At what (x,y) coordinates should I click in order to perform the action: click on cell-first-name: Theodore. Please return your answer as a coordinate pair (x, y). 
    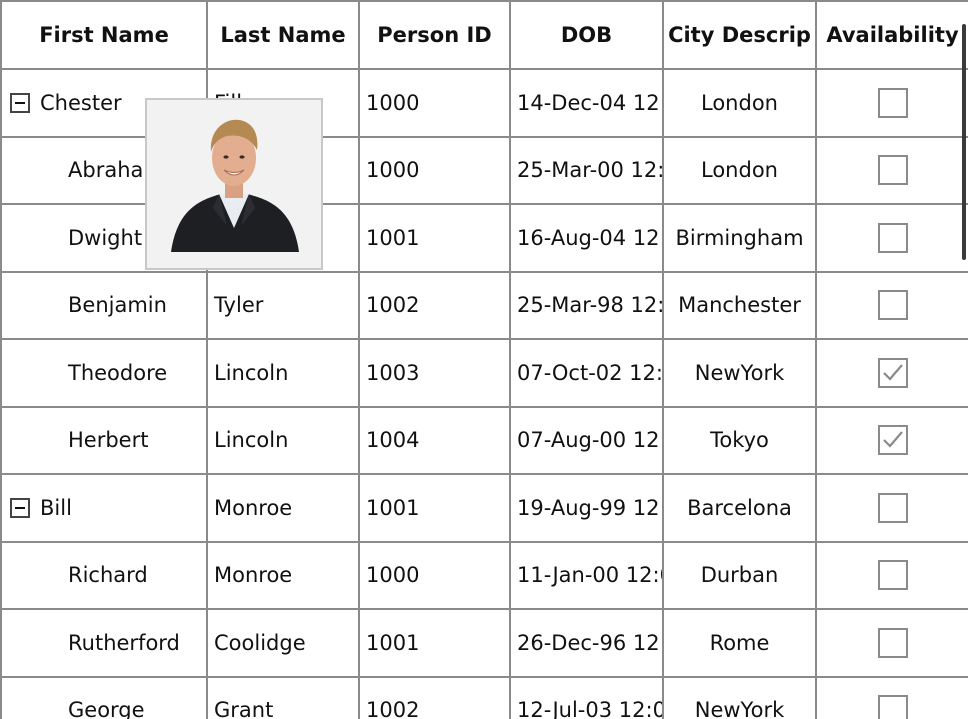
    Looking at the image, I should click on (104, 373).